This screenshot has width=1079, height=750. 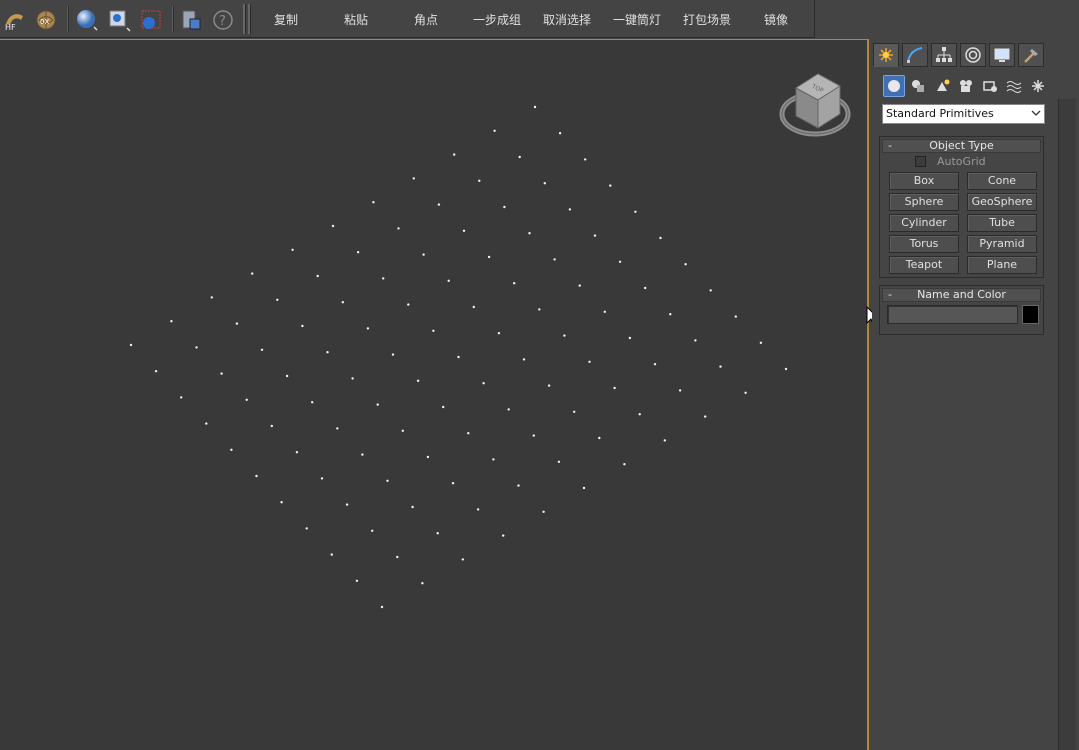 I want to click on corner-button: 角点, so click(x=426, y=19).